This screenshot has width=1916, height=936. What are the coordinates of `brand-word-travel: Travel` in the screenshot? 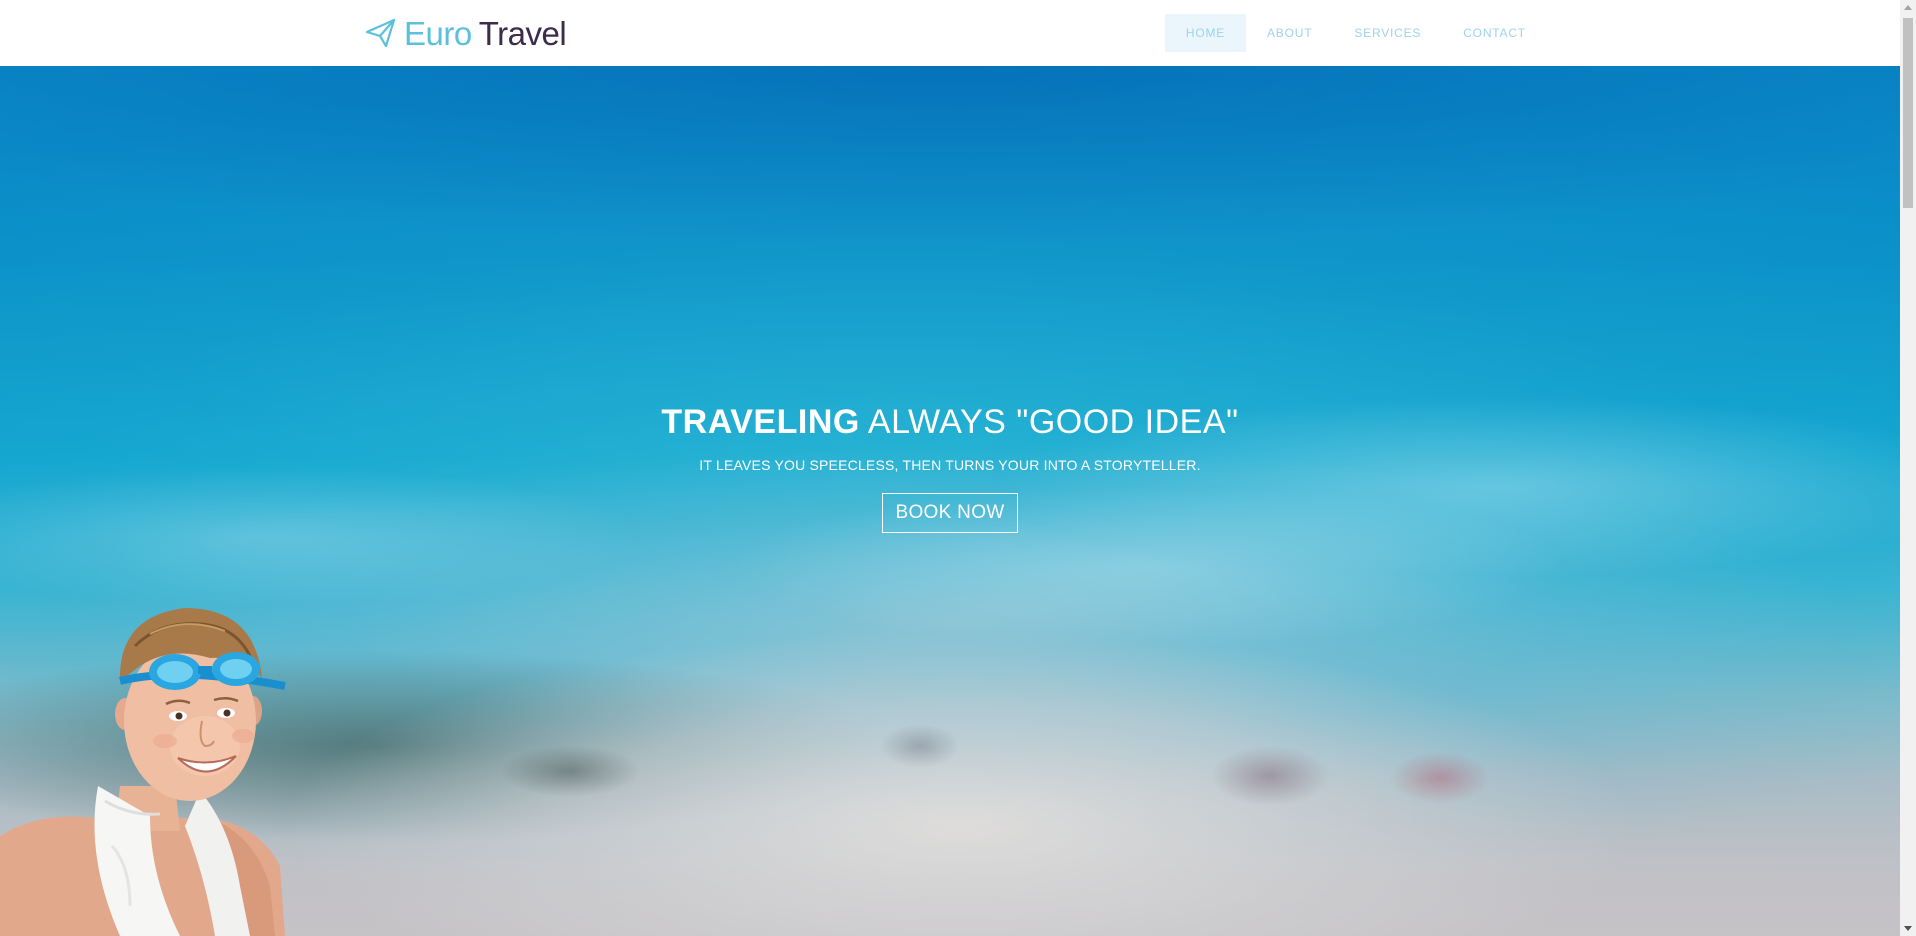 It's located at (522, 33).